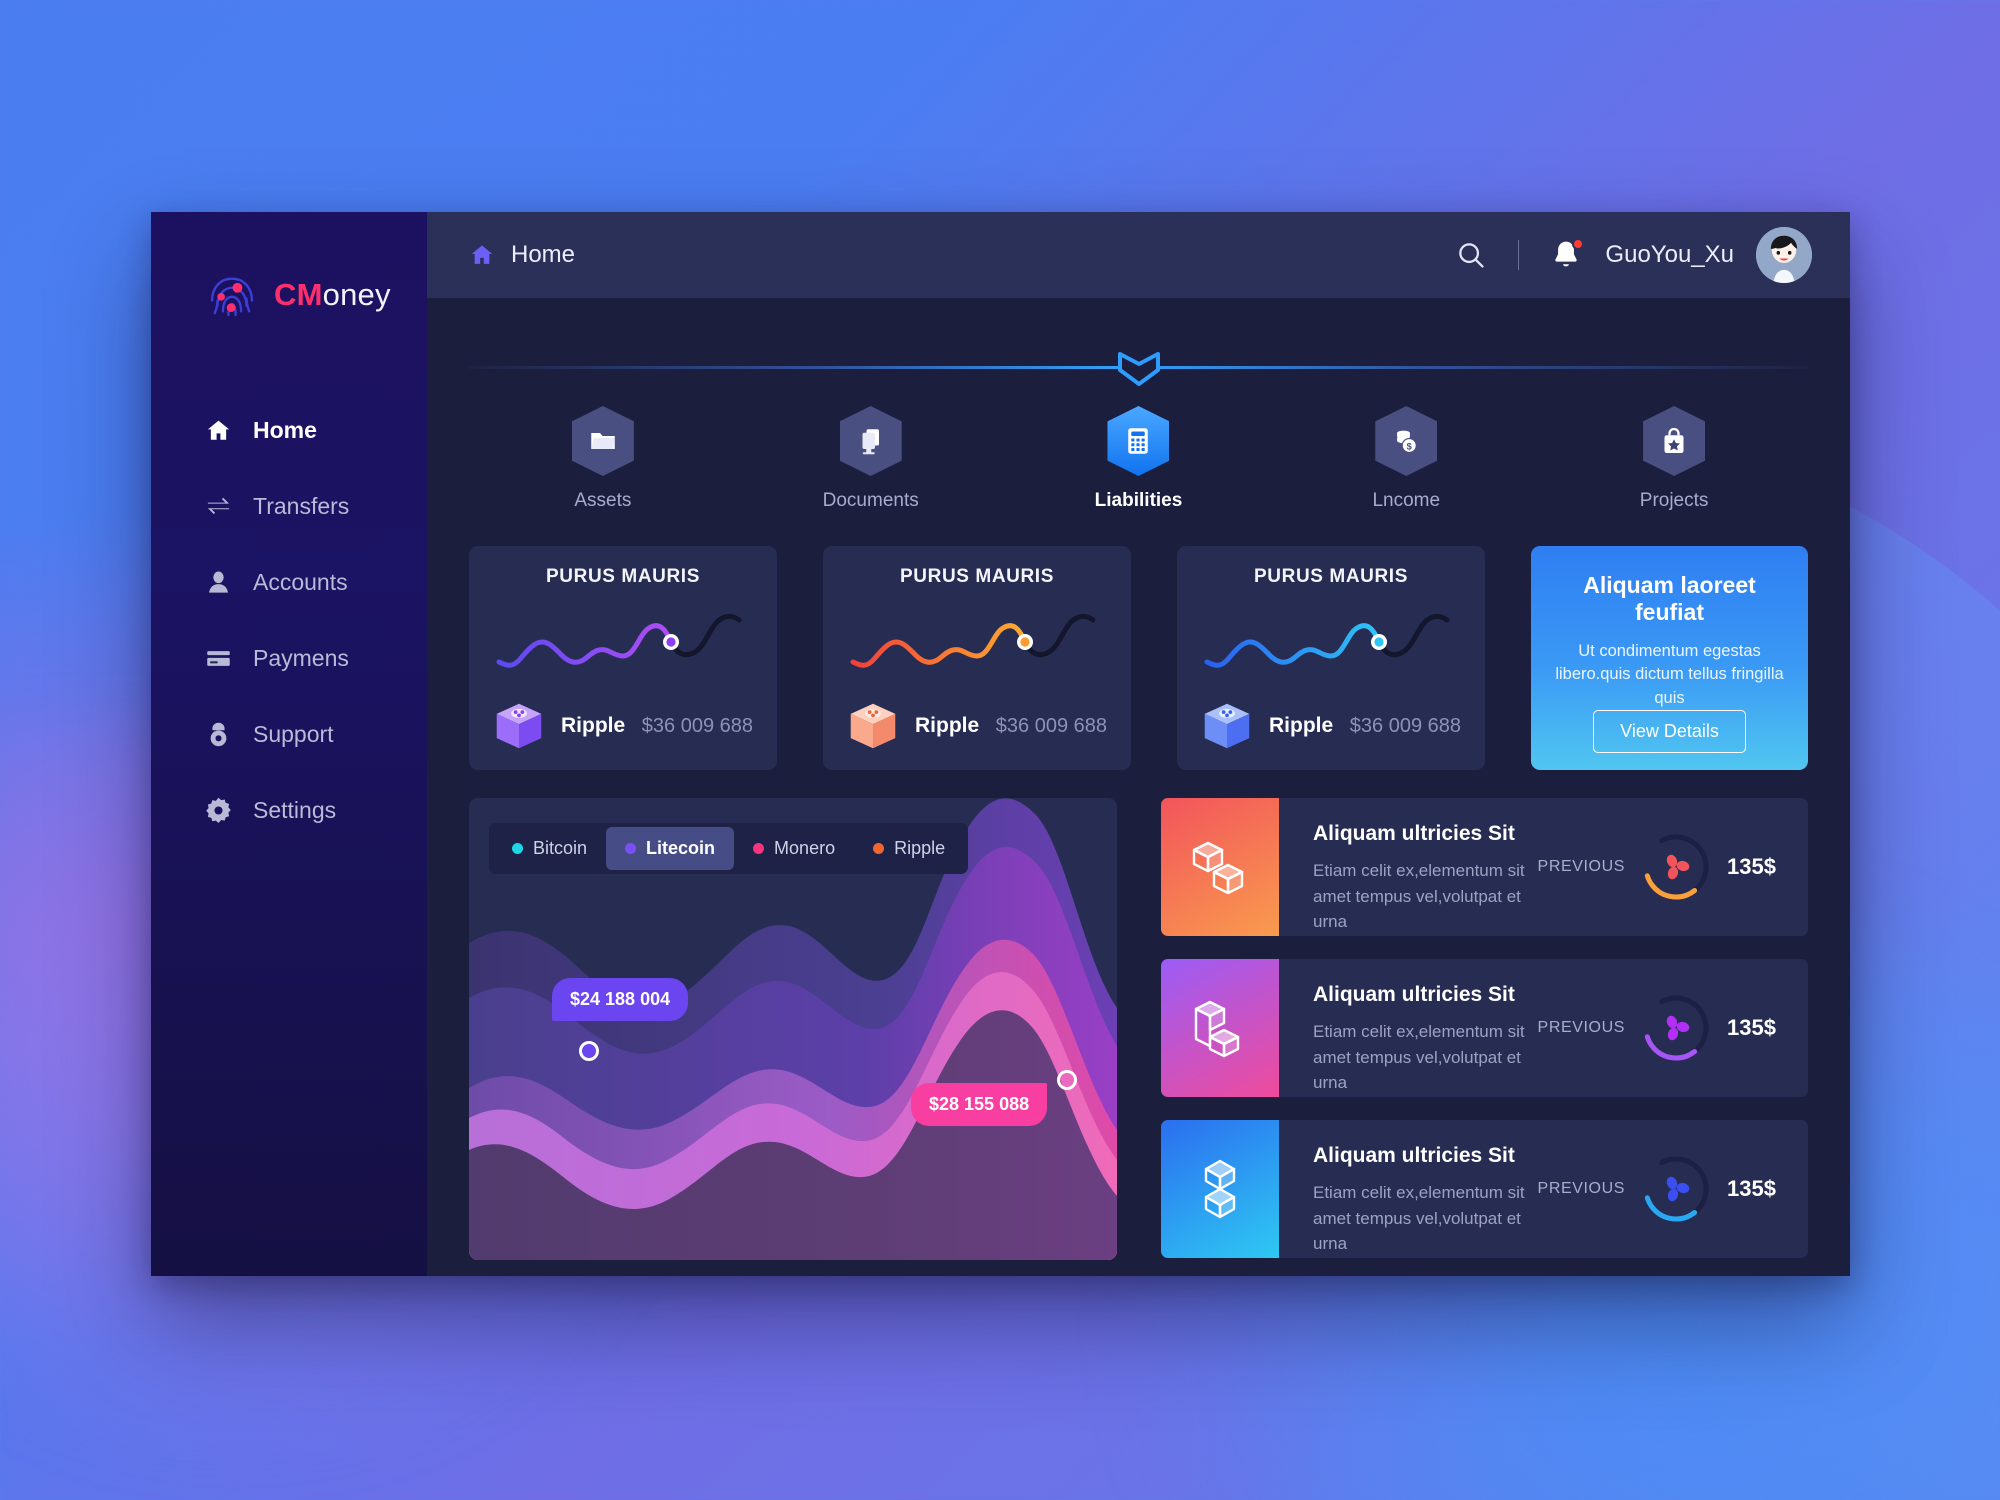  What do you see at coordinates (1138, 369) in the screenshot?
I see `chevron-marker-icon` at bounding box center [1138, 369].